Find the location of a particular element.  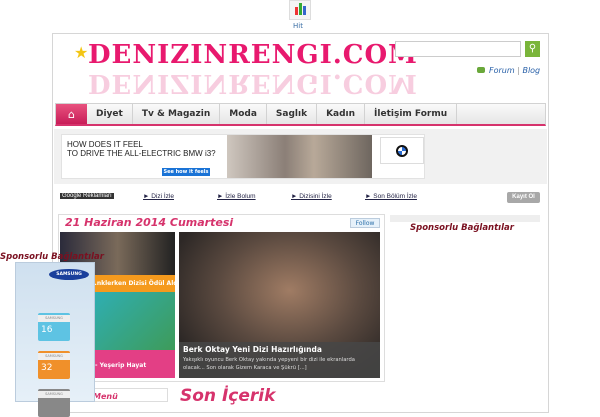

blog-link: Blog is located at coordinates (531, 70).